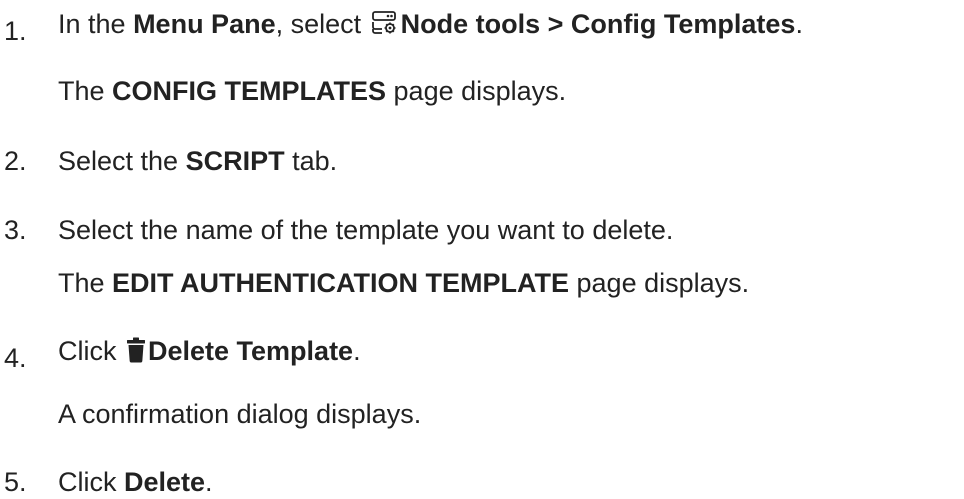 The width and height of the screenshot is (964, 499). Describe the element at coordinates (235, 161) in the screenshot. I see `script-tab-label: SCRIPT` at that location.